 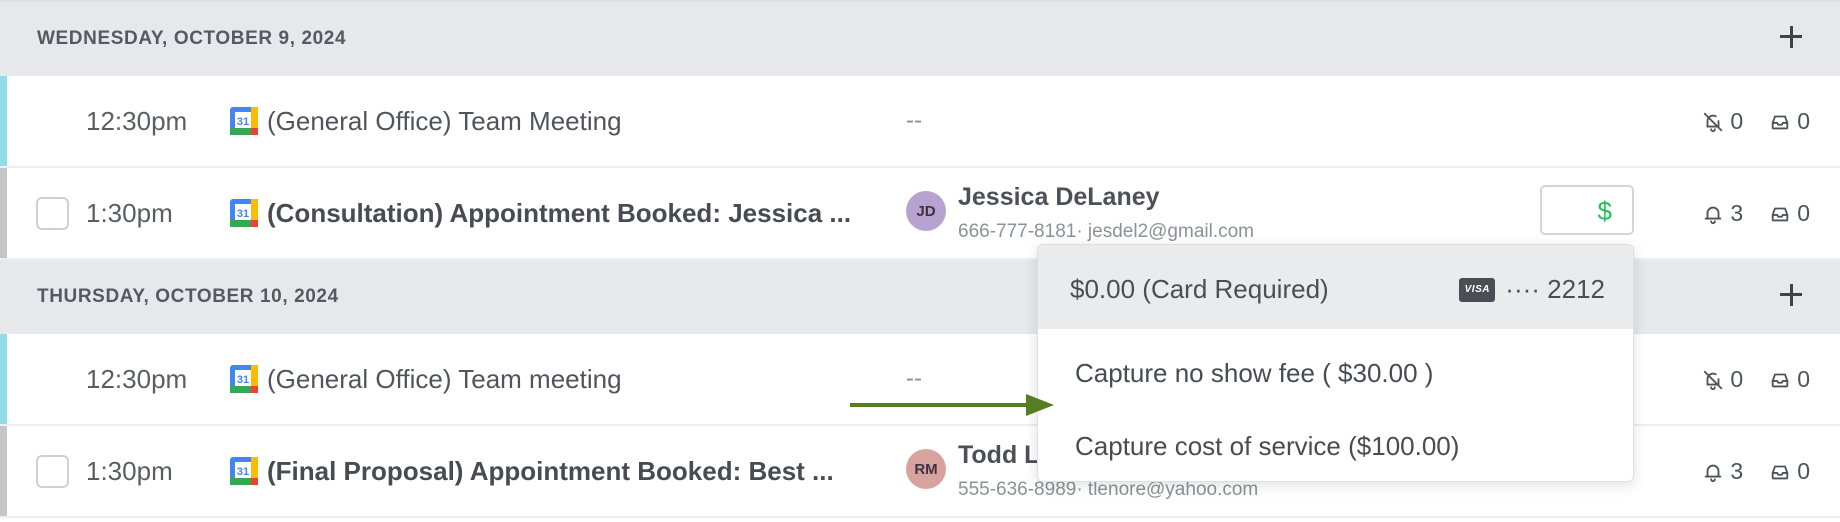 I want to click on avatar: RM, so click(x=926, y=469).